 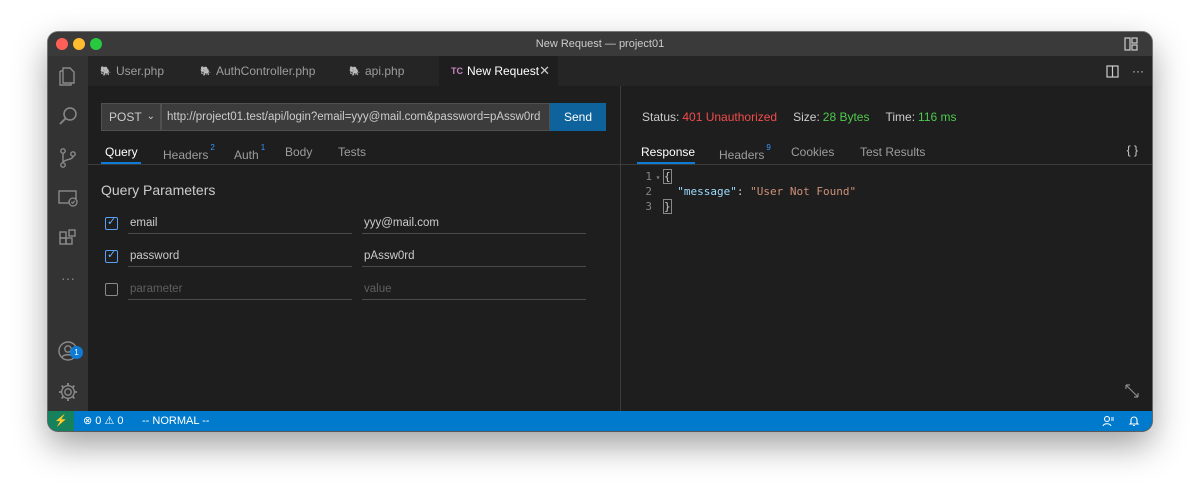 What do you see at coordinates (1132, 150) in the screenshot?
I see `format-json-button: { }` at bounding box center [1132, 150].